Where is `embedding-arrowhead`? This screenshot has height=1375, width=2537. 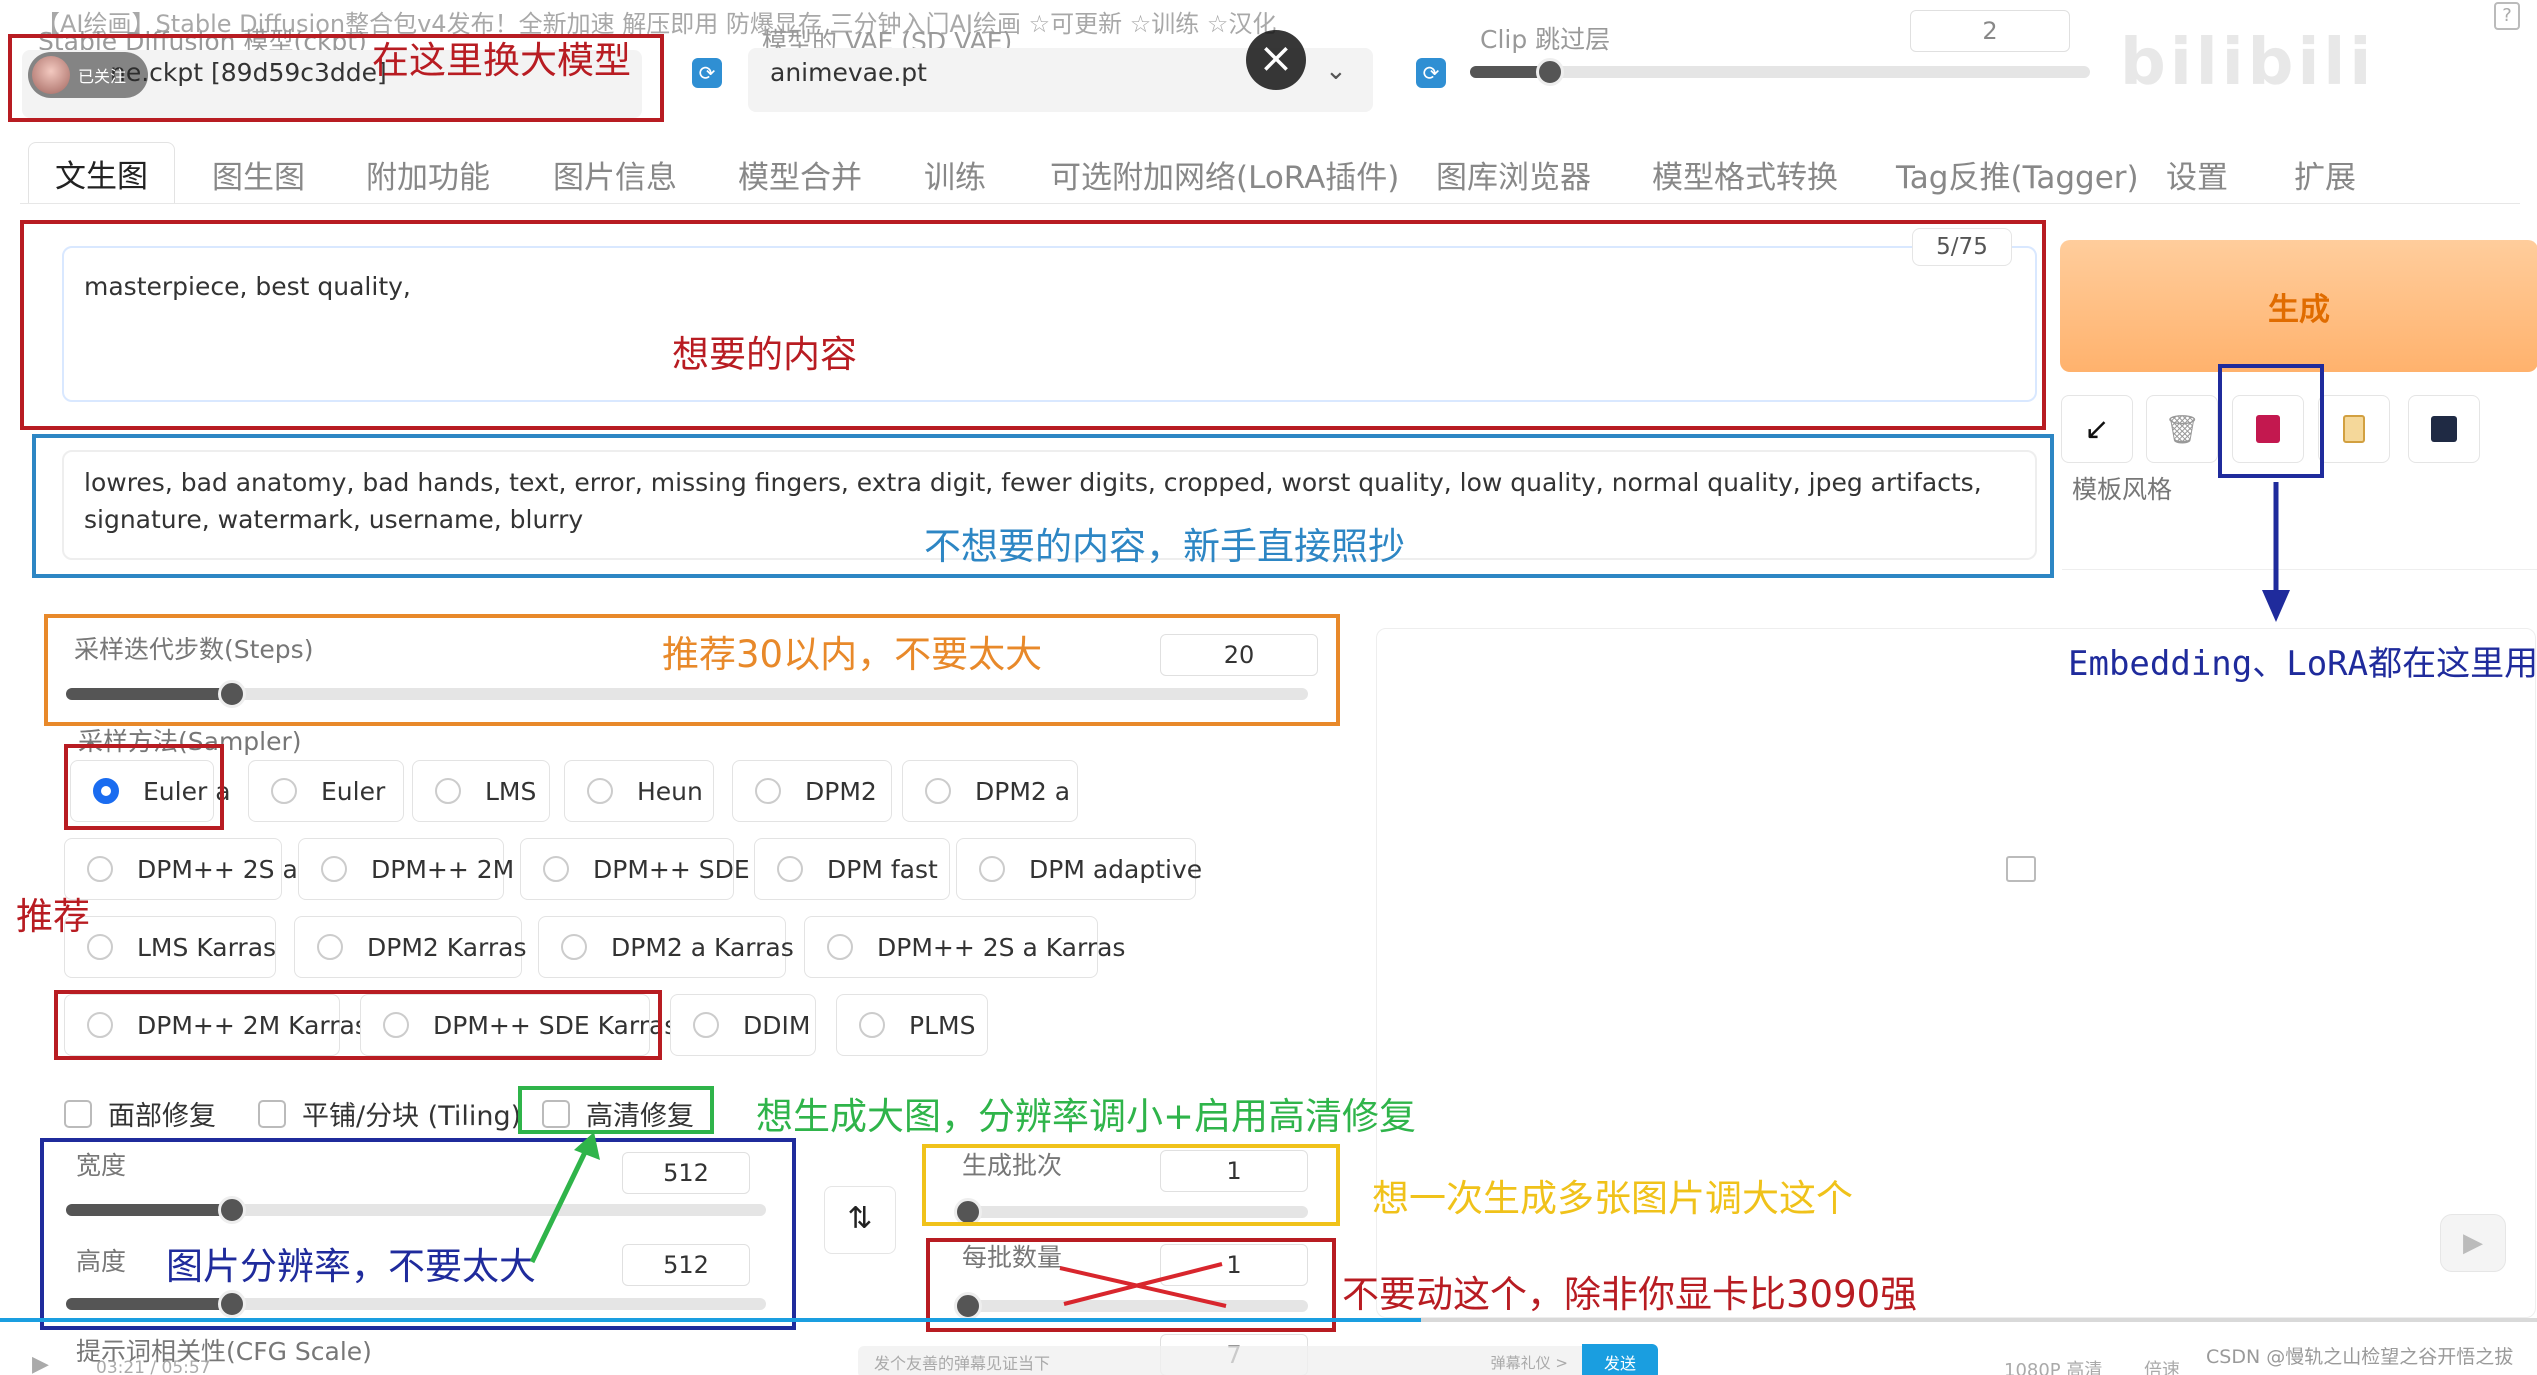
embedding-arrowhead is located at coordinates (2276, 606).